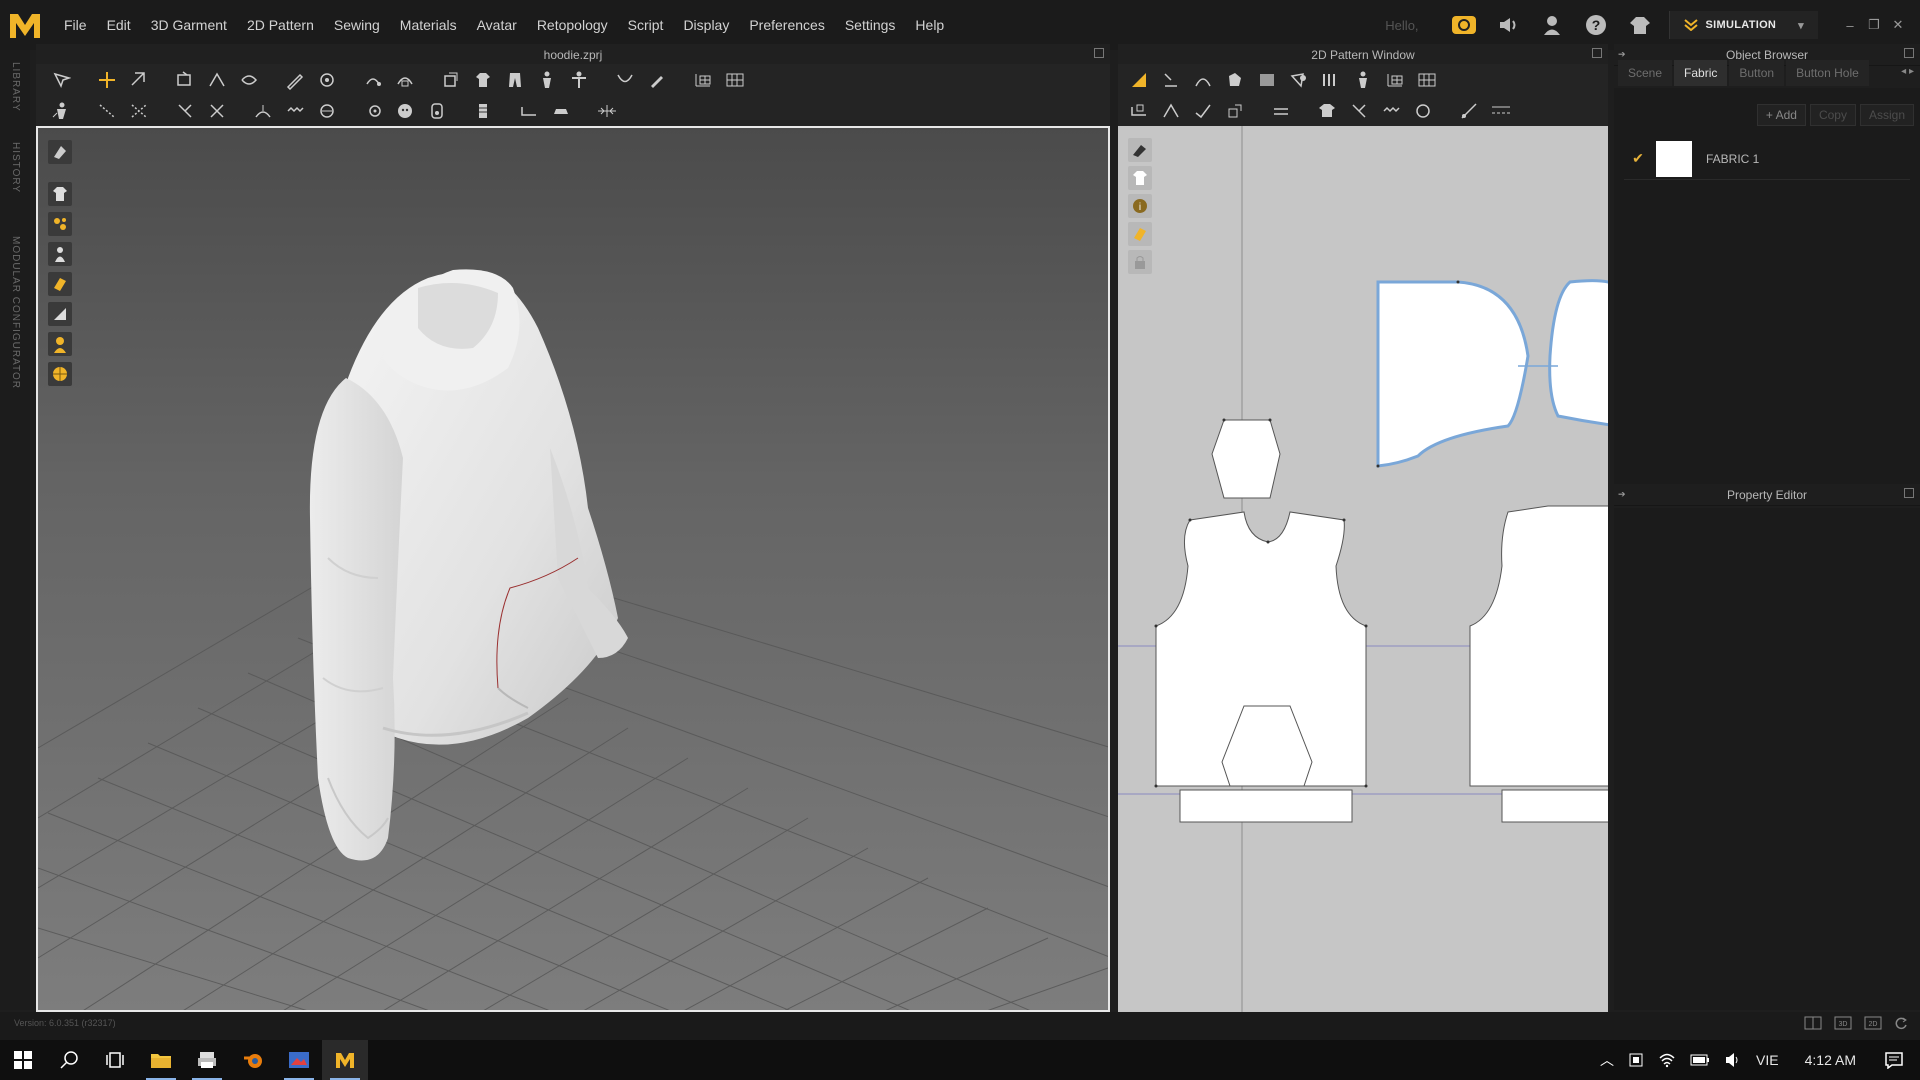 The image size is (1920, 1080). I want to click on button-tool-icon, so click(373, 111).